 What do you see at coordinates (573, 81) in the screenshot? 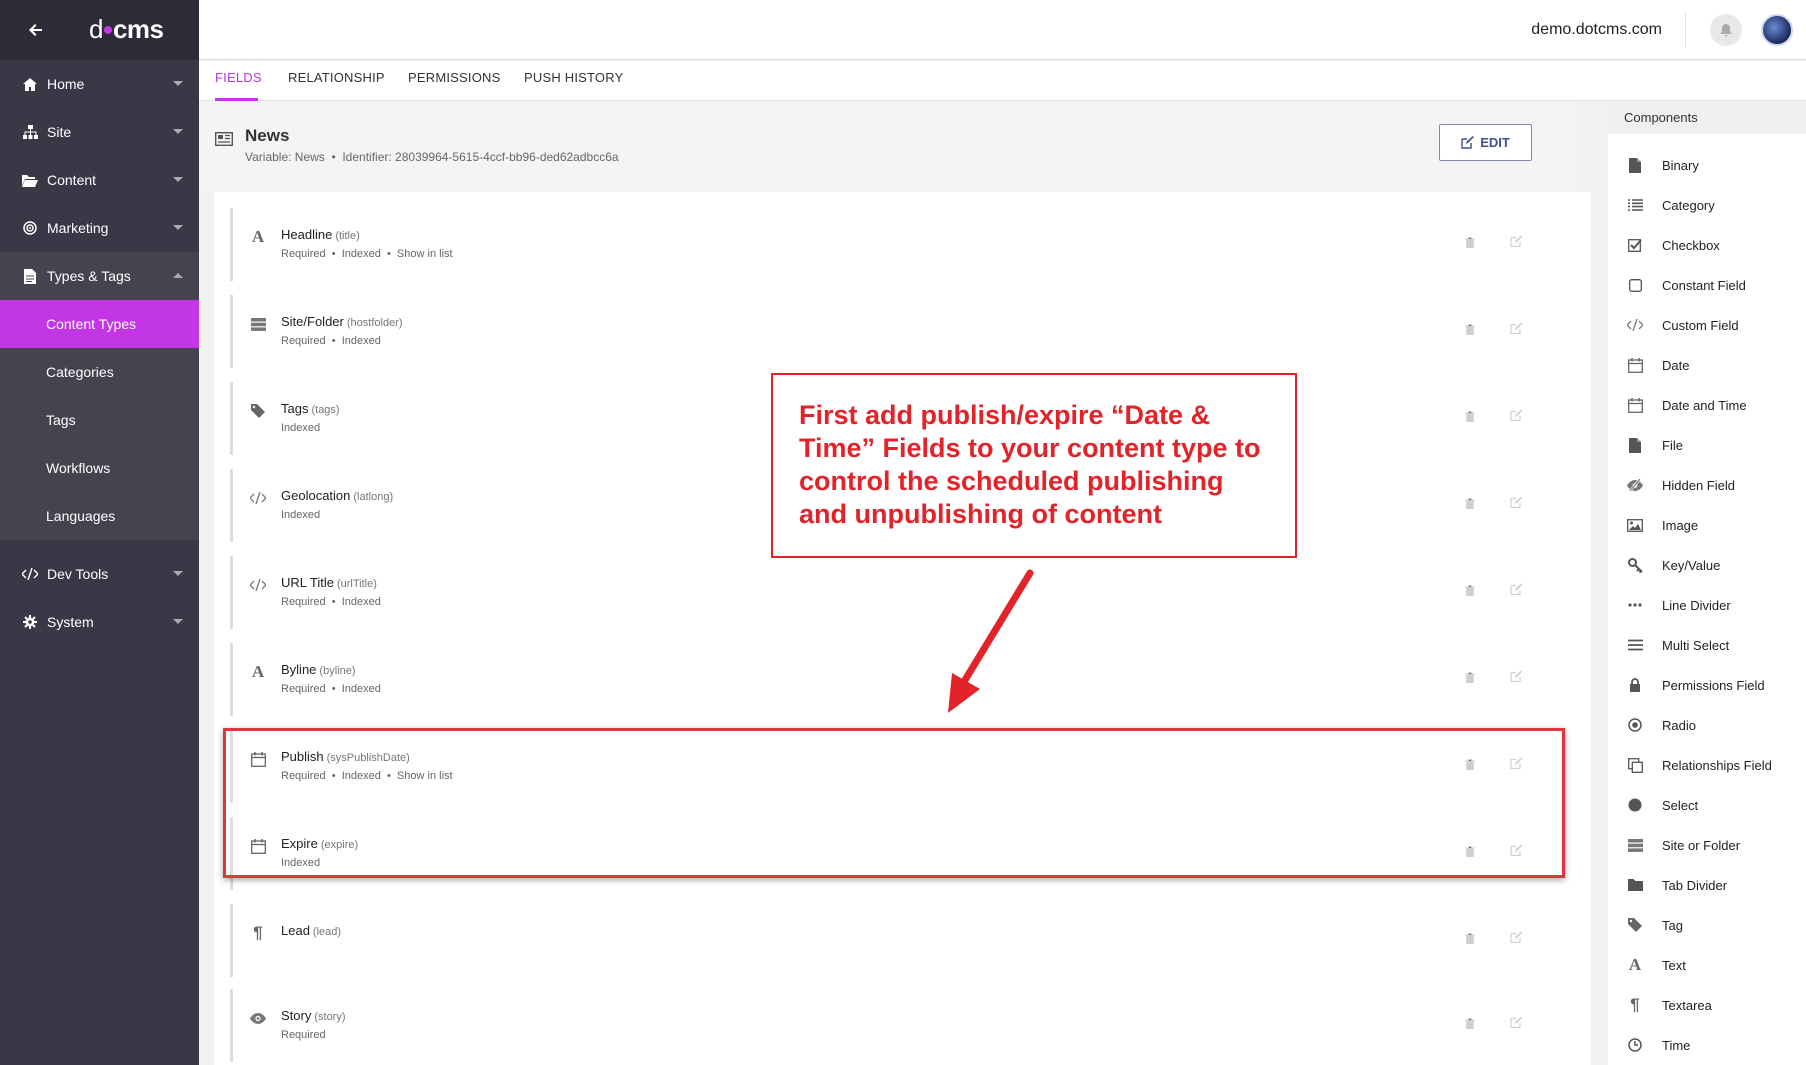
I see `tab-push-history: PUSH HISTORY` at bounding box center [573, 81].